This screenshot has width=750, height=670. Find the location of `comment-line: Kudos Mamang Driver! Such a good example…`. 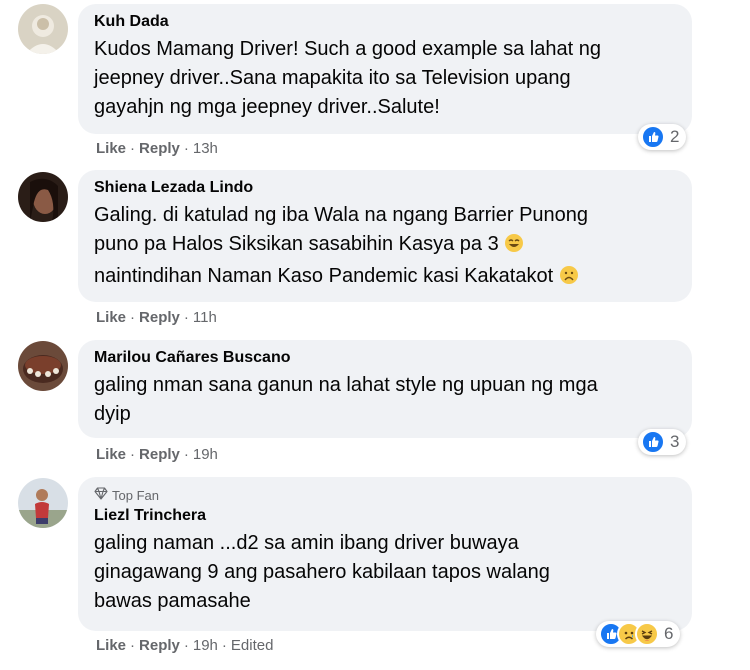

comment-line: Kudos Mamang Driver! Such a good example… is located at coordinates (347, 49).